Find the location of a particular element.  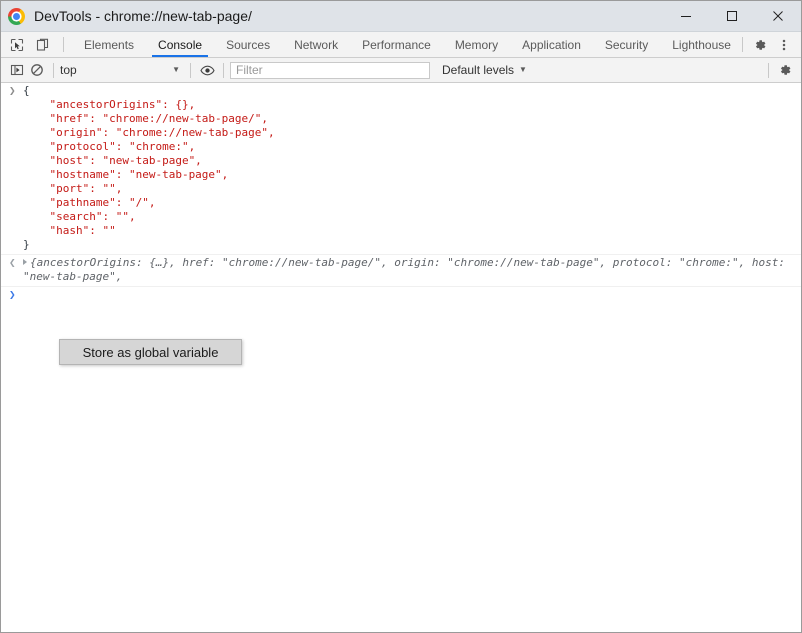

tab-bar-divider is located at coordinates (63, 44).